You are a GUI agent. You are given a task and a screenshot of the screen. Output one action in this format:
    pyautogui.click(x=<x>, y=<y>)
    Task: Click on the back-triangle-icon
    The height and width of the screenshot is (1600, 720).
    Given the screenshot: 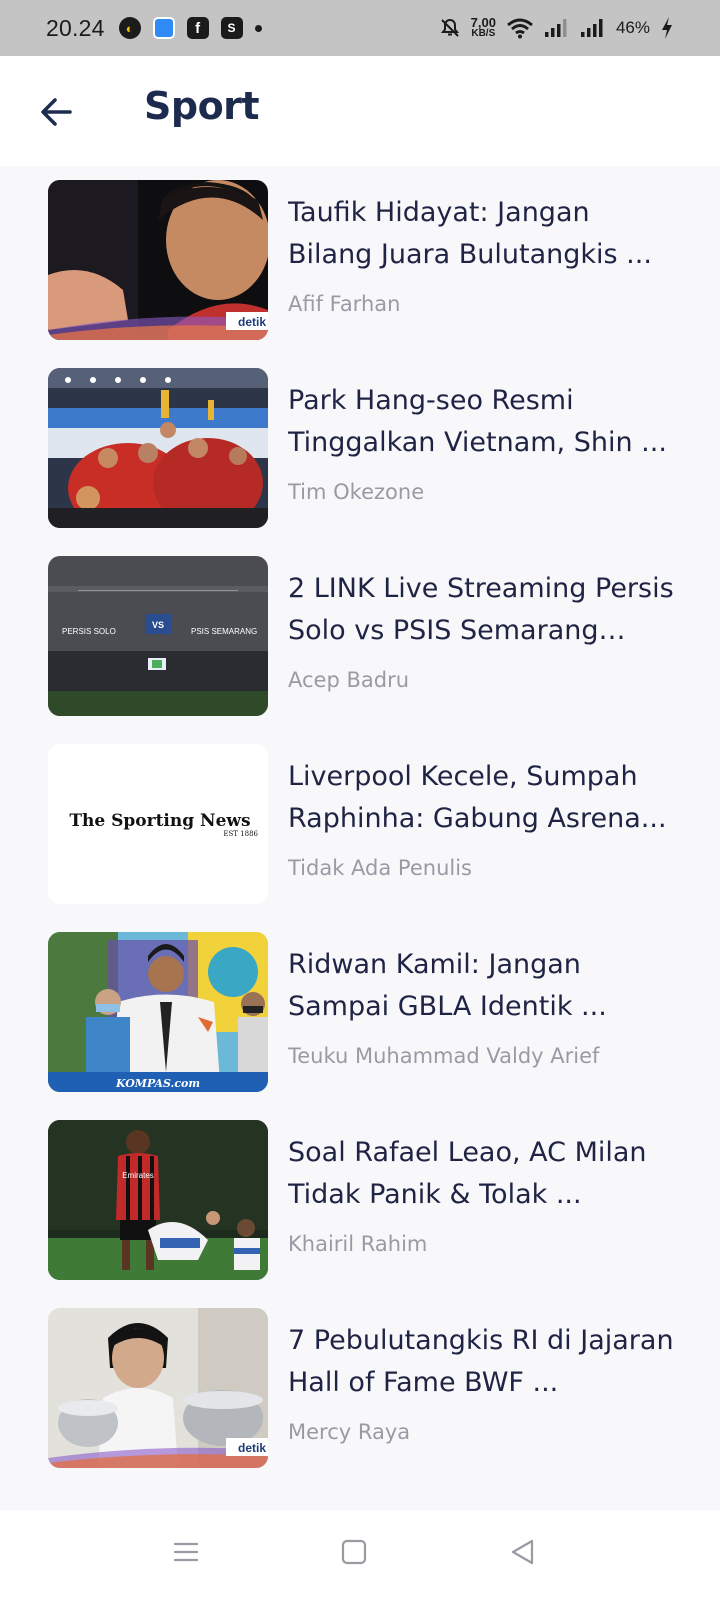 What is the action you would take?
    pyautogui.click(x=522, y=1552)
    